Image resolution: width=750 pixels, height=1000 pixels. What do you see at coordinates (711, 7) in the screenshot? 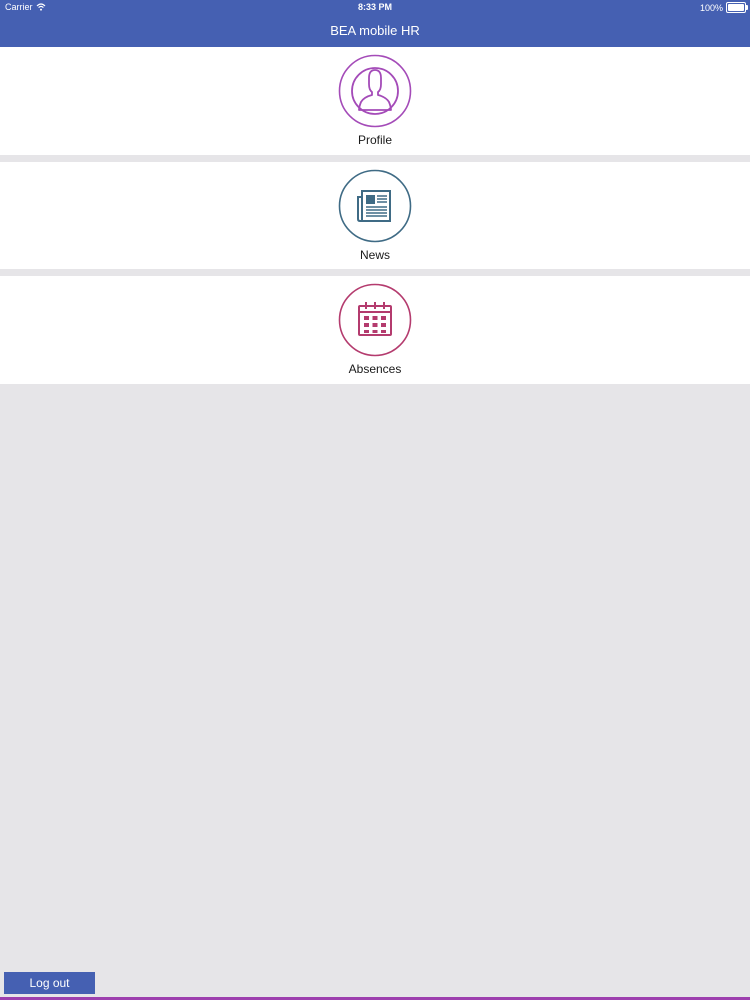
I see `battery-percent: 100%` at bounding box center [711, 7].